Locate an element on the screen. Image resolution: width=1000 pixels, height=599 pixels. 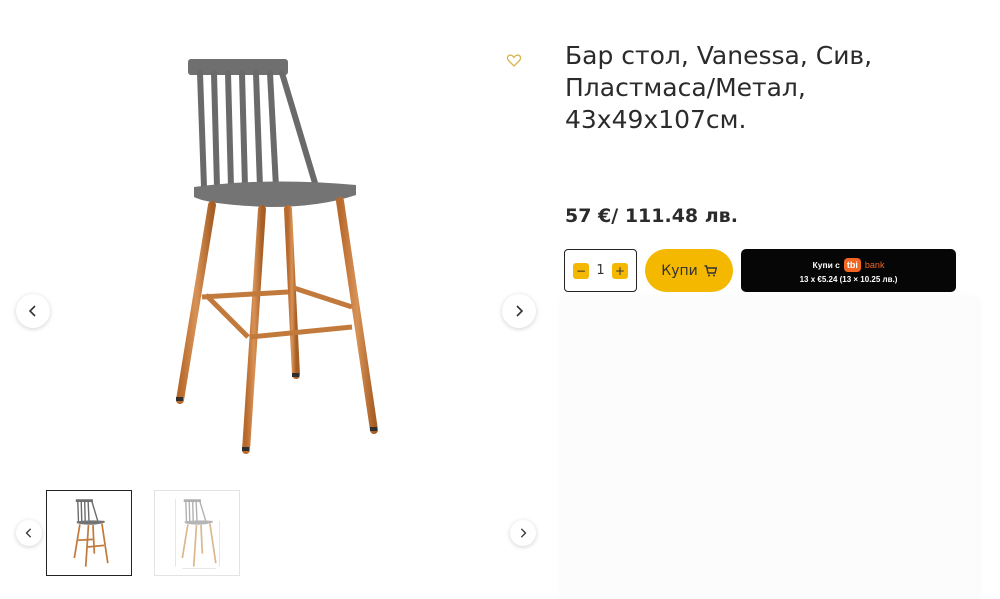
tbi-installments: 13 x €5.24 (13 × 10.25 лв.) is located at coordinates (848, 279).